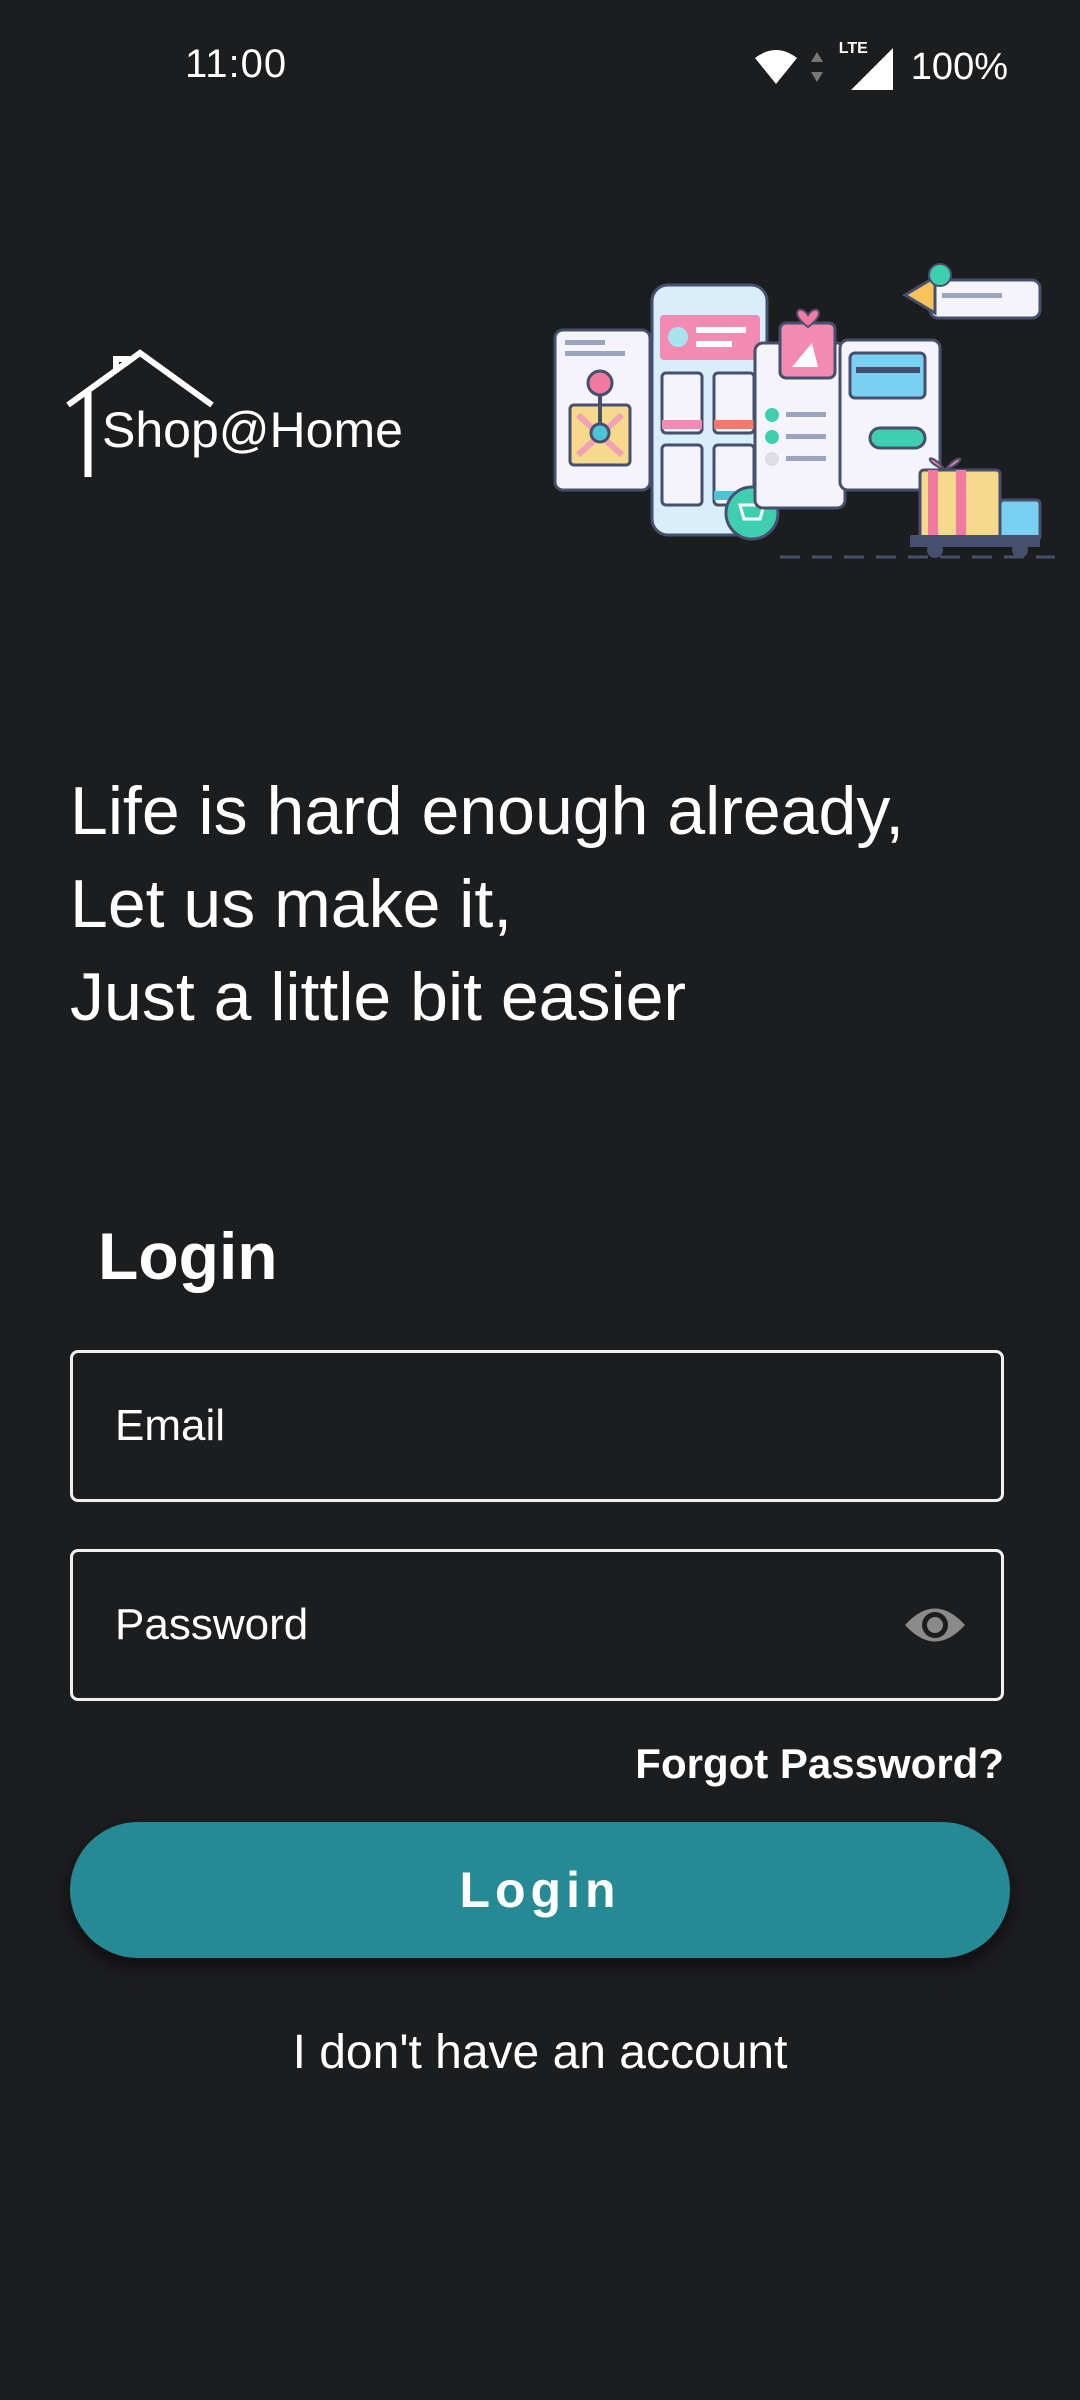  I want to click on signal-group: LTE, so click(865, 65).